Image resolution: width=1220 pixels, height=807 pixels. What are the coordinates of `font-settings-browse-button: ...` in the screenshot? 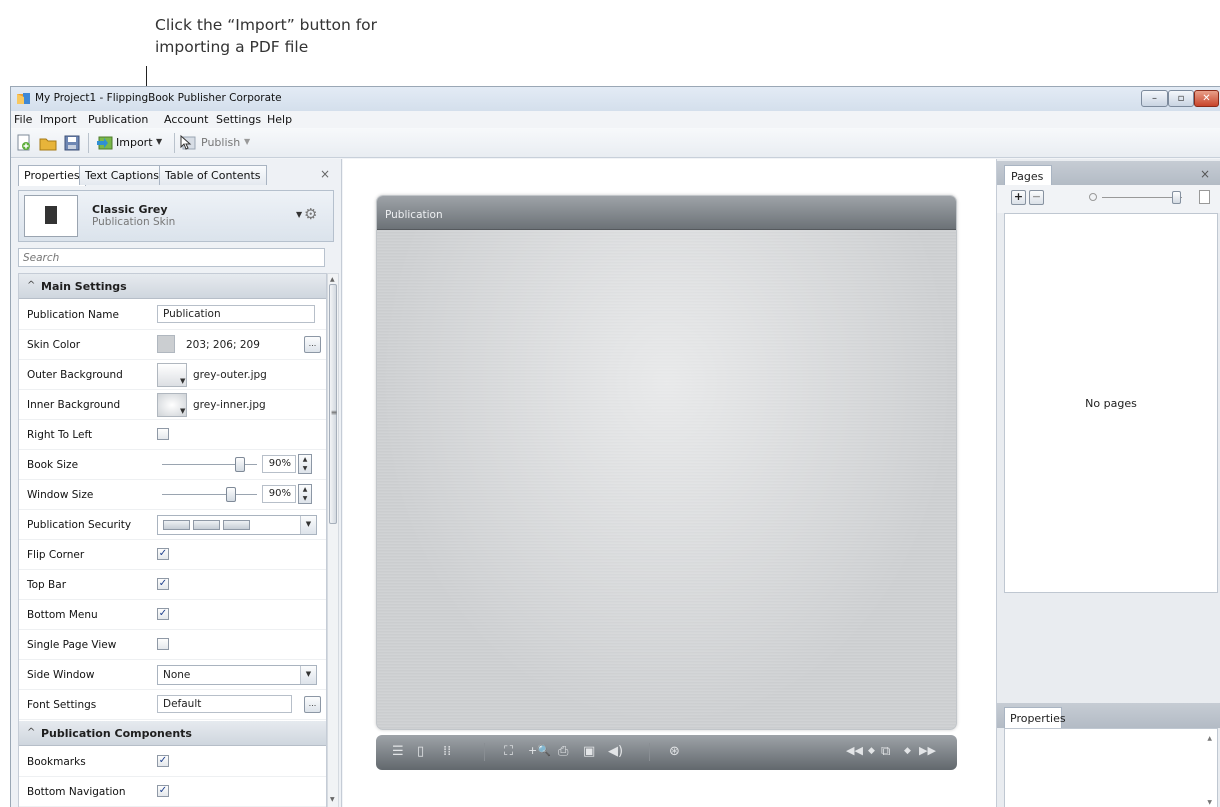 It's located at (312, 704).